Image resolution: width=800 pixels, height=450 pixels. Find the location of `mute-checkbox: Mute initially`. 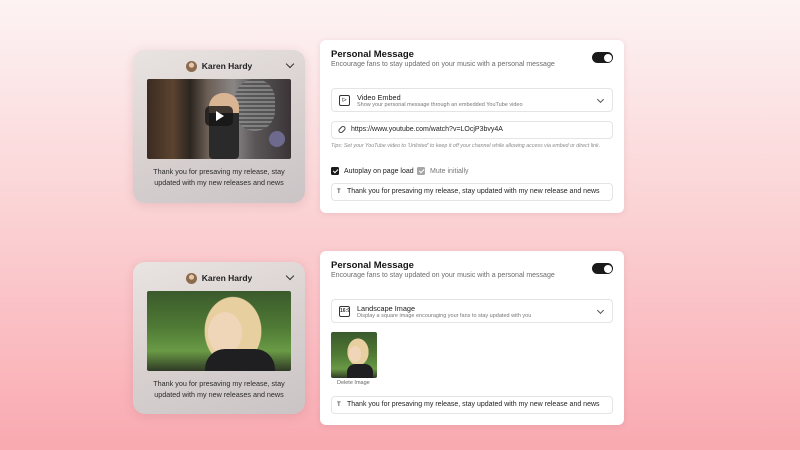

mute-checkbox: Mute initially is located at coordinates (443, 171).